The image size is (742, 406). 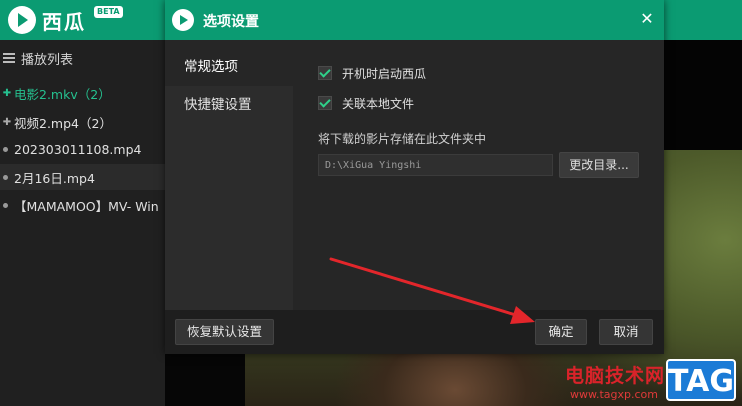 What do you see at coordinates (647, 19) in the screenshot?
I see `close-icon: ✕` at bounding box center [647, 19].